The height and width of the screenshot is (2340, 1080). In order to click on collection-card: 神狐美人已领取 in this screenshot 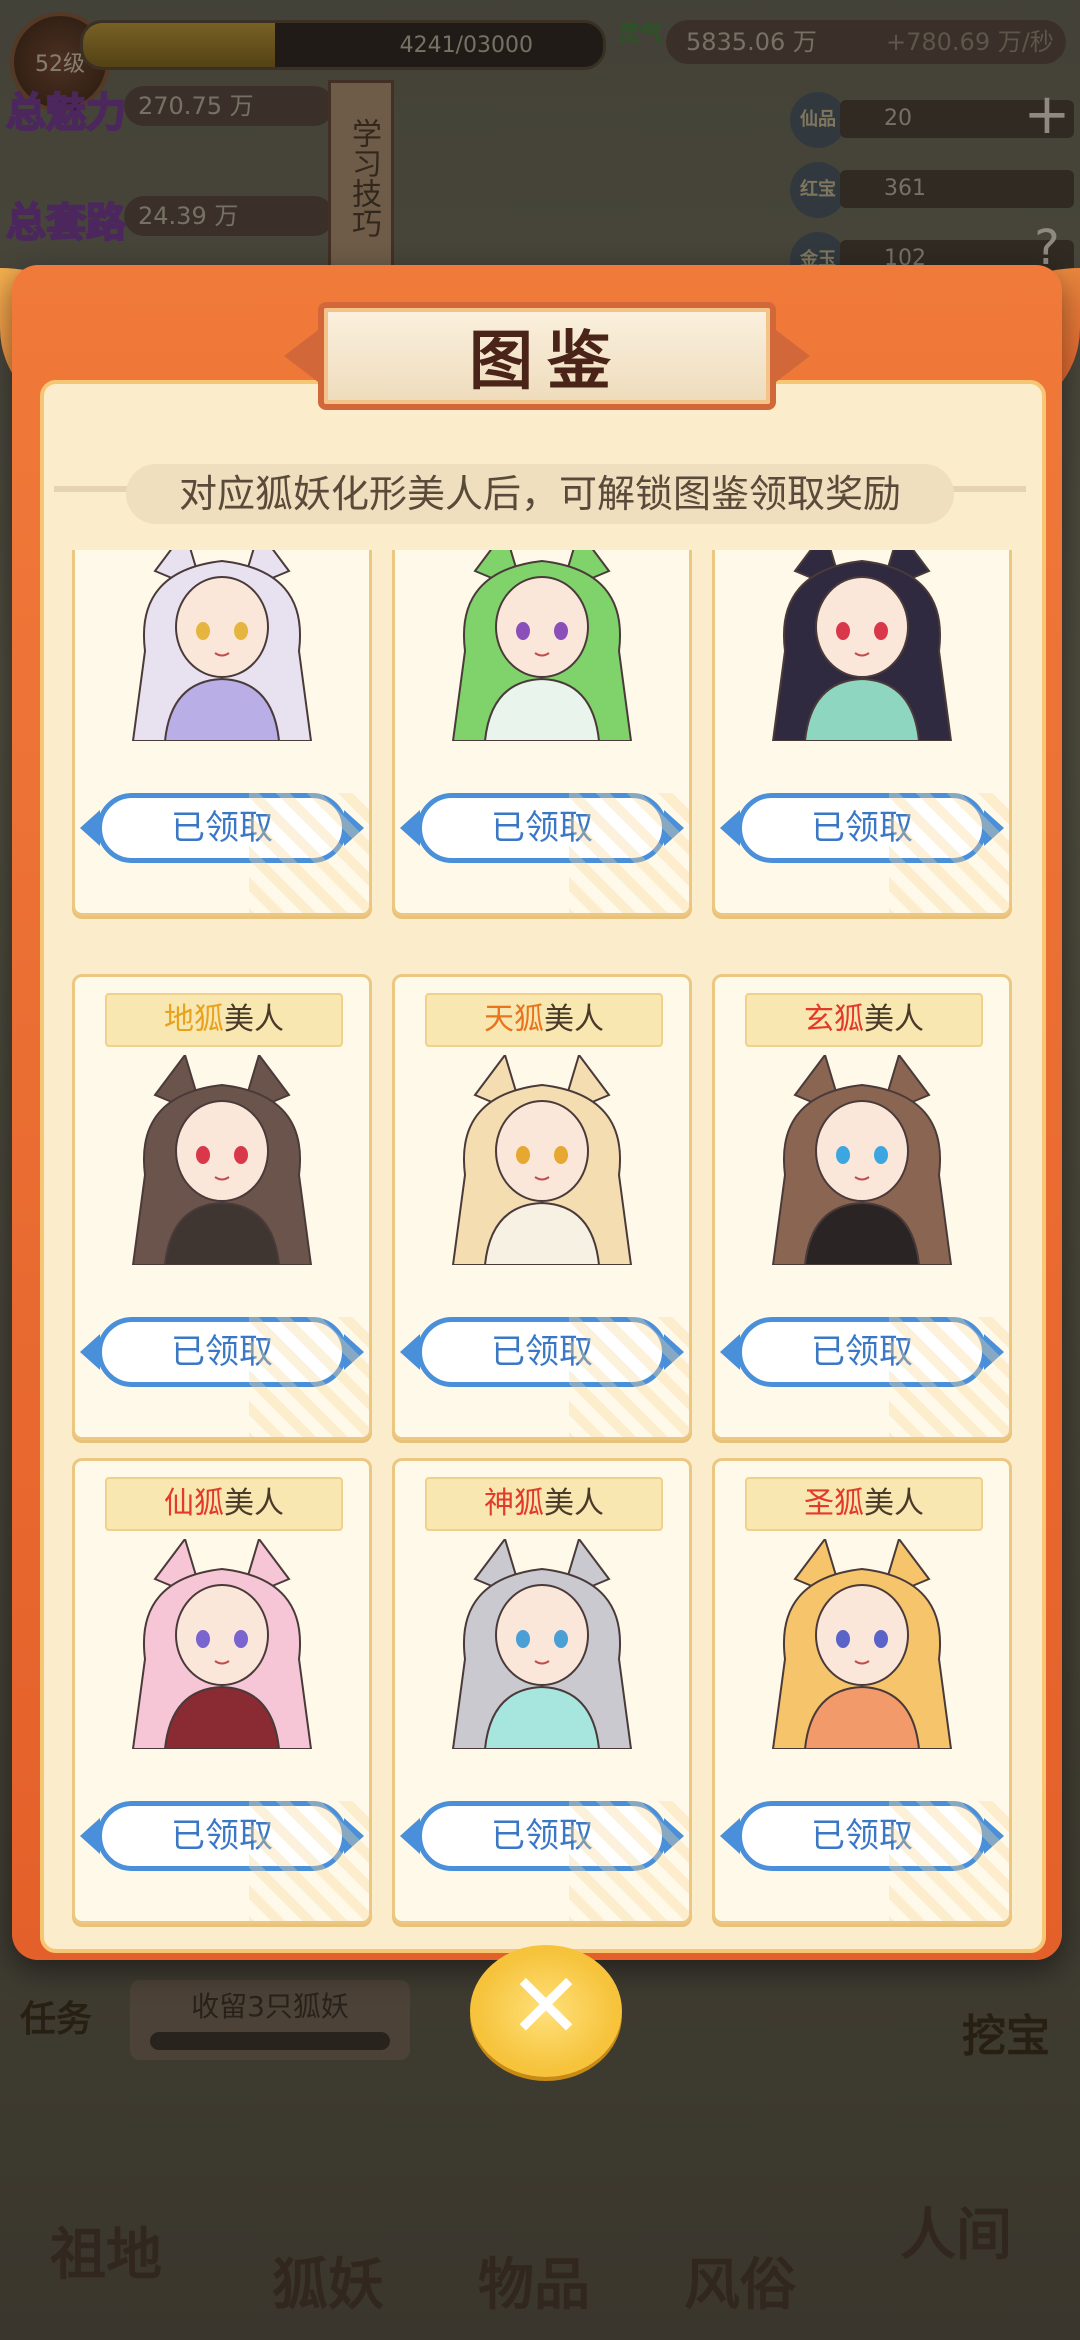, I will do `click(542, 1691)`.